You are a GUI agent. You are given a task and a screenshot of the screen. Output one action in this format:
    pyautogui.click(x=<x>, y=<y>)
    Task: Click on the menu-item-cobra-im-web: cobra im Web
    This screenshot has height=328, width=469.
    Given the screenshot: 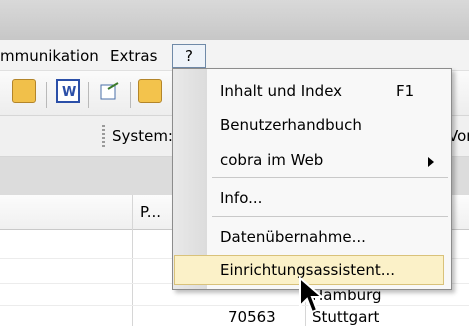 What is the action you would take?
    pyautogui.click(x=271, y=160)
    